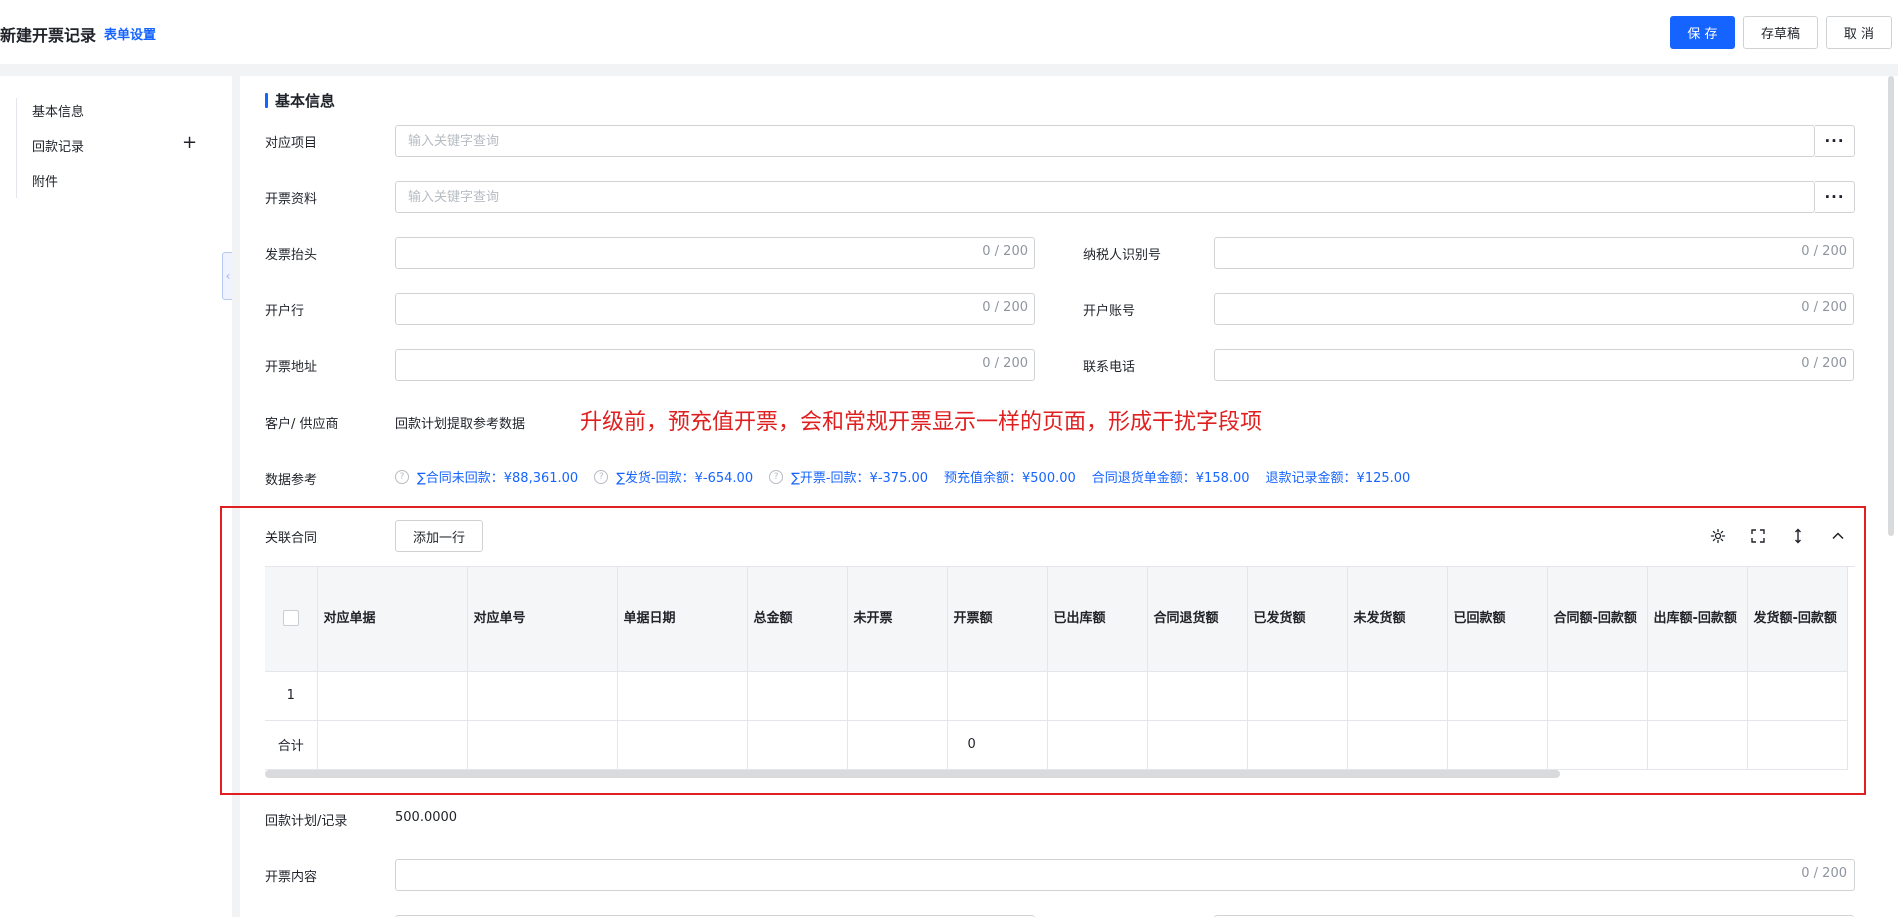  I want to click on total-label: 合计, so click(291, 745).